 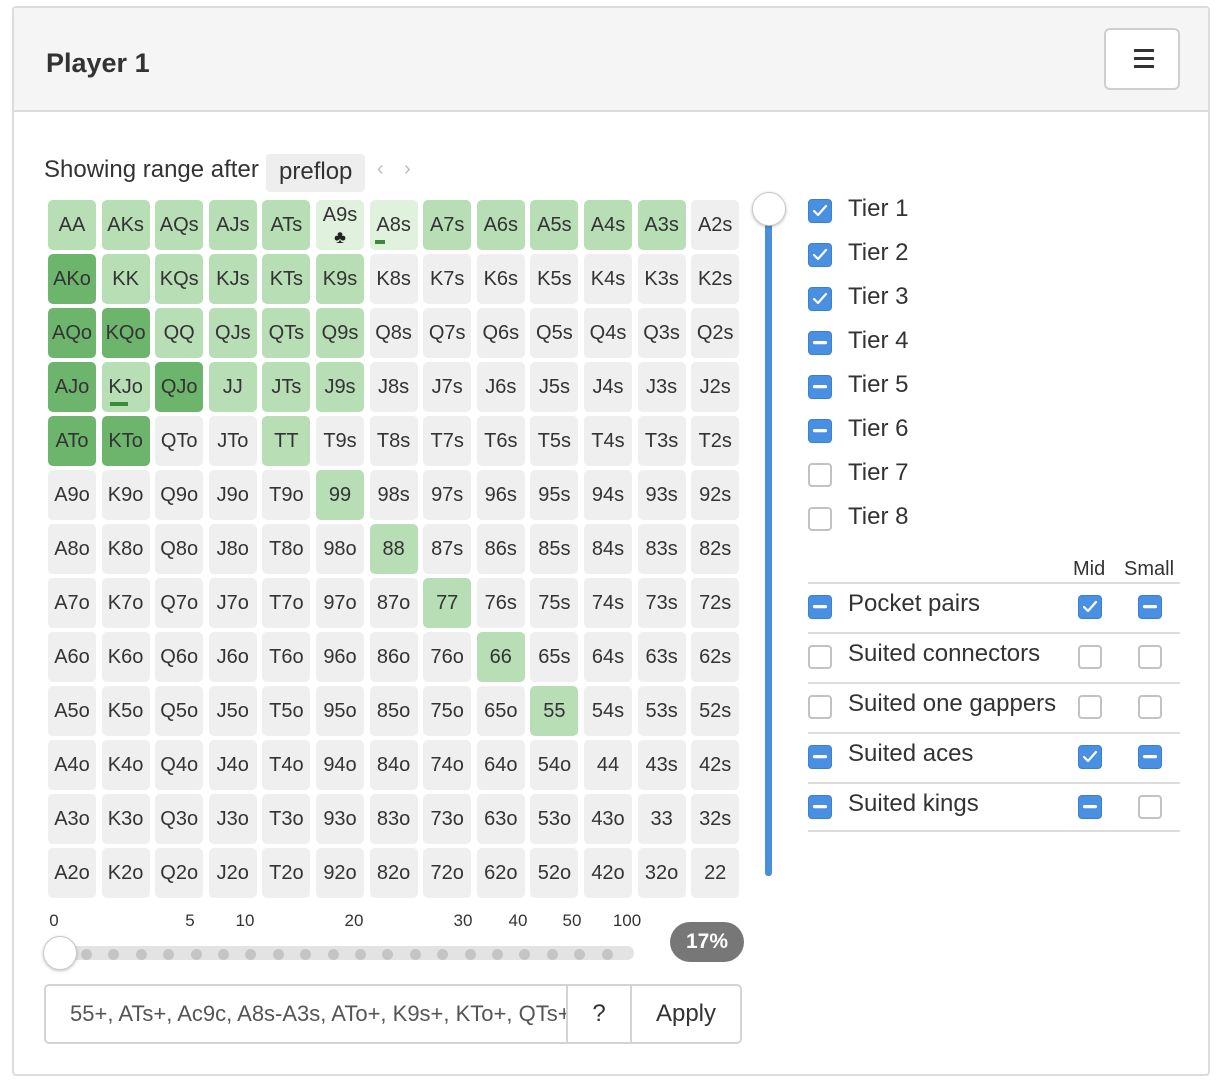 I want to click on hand-cell: 73o, so click(x=447, y=819).